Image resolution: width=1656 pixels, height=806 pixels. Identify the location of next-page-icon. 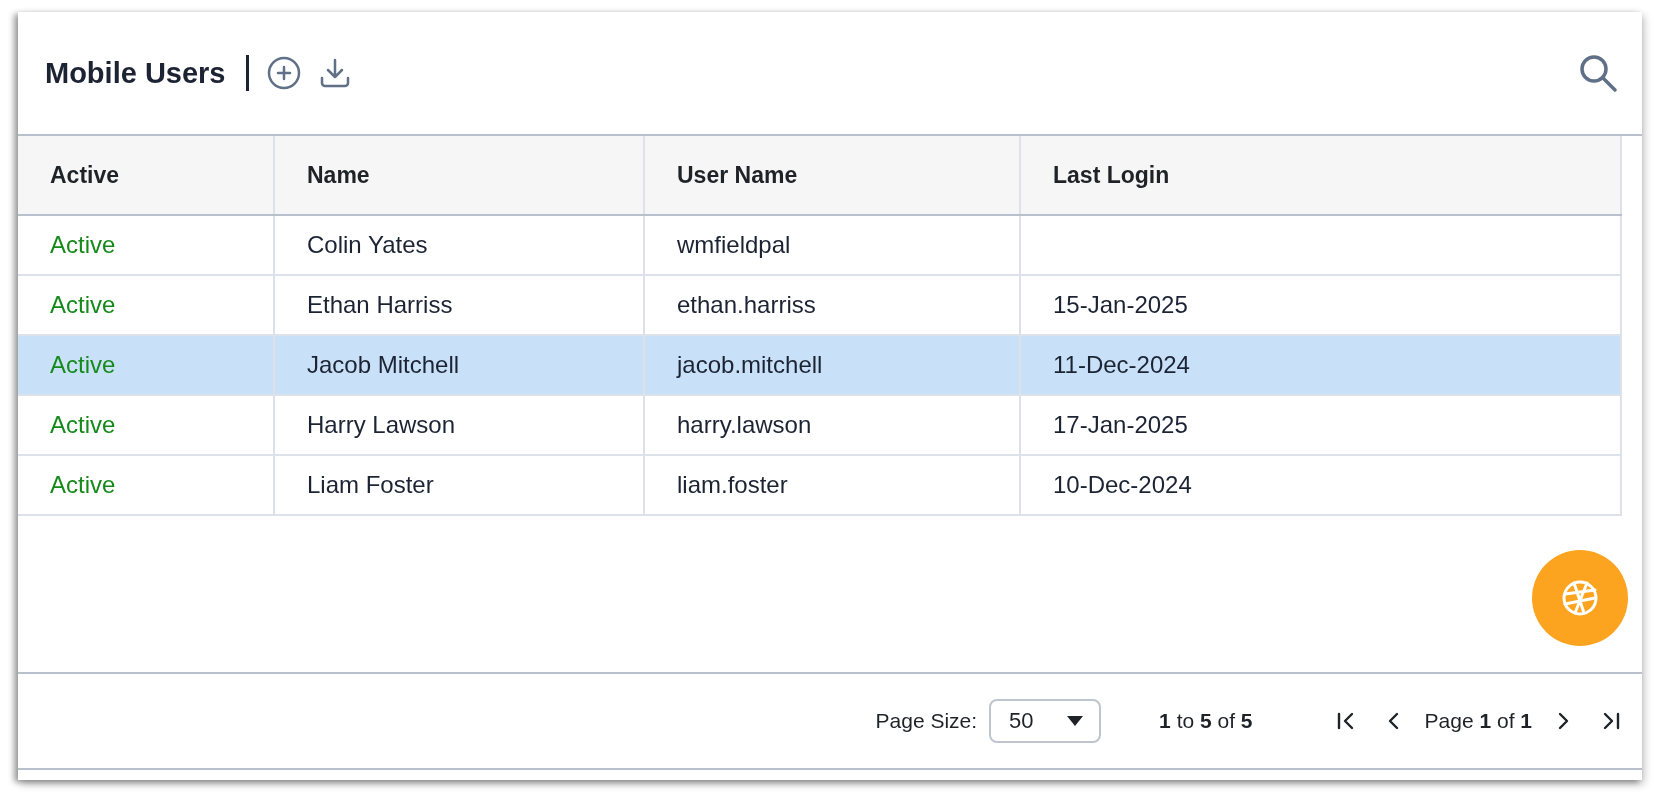
(1564, 721).